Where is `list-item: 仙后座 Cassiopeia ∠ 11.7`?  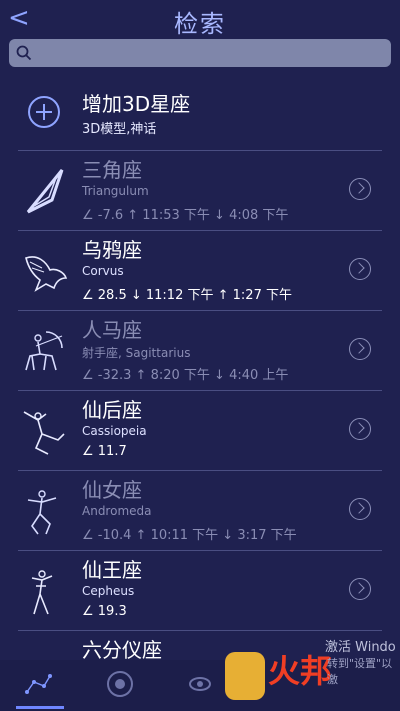 list-item: 仙后座 Cassiopeia ∠ 11.7 is located at coordinates (200, 430).